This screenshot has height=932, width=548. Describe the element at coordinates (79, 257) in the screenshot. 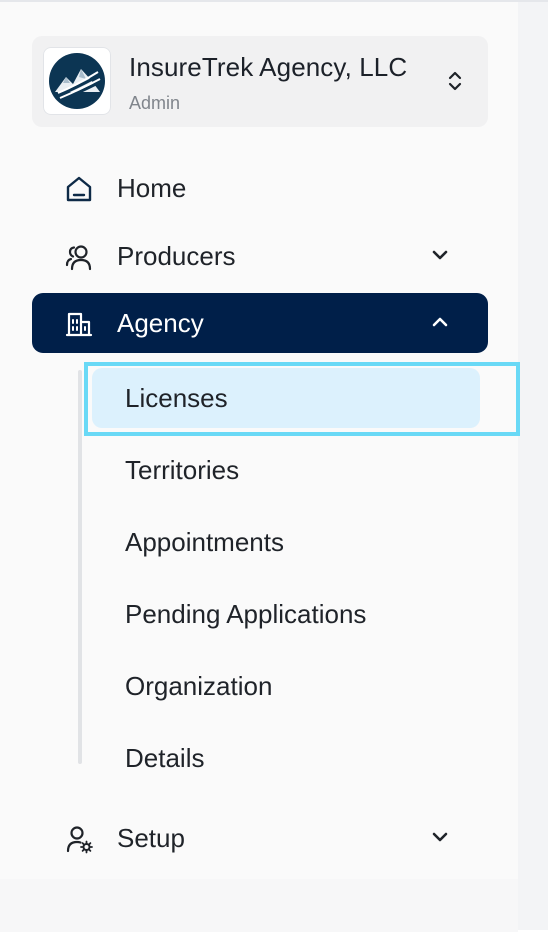

I see `users-icon` at that location.